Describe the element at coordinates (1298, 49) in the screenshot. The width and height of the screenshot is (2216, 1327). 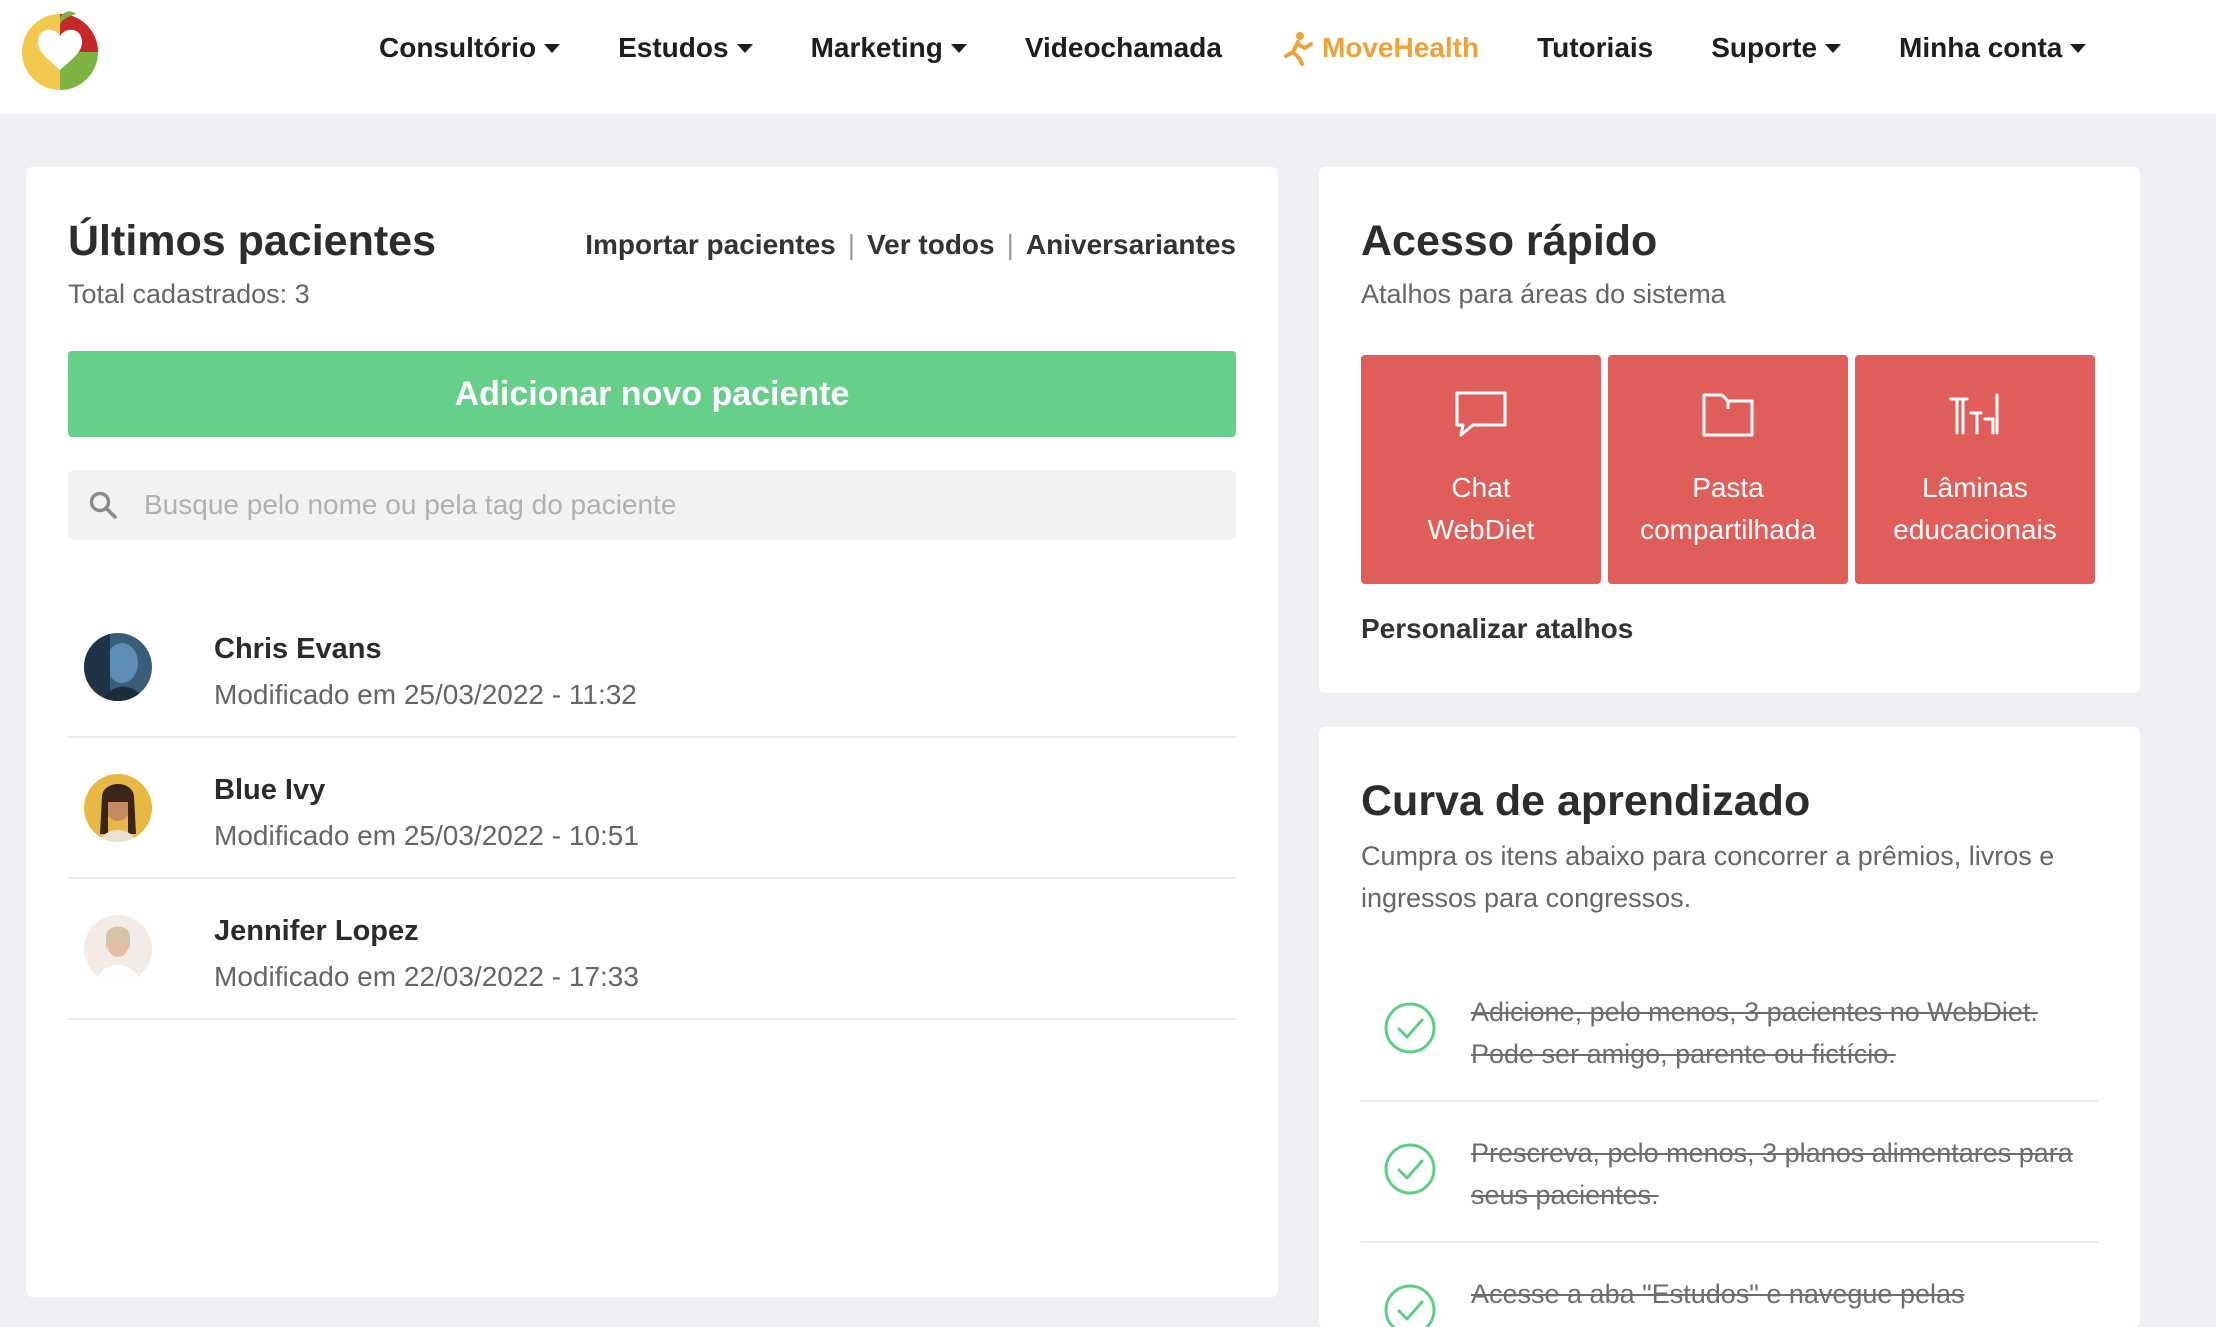
I see `running-person-icon` at that location.